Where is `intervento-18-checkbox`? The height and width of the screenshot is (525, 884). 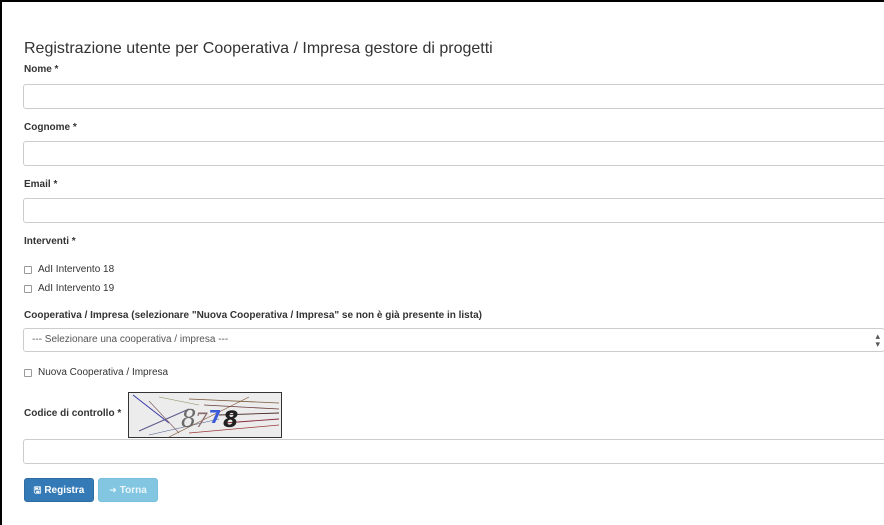
intervento-18-checkbox is located at coordinates (28, 269).